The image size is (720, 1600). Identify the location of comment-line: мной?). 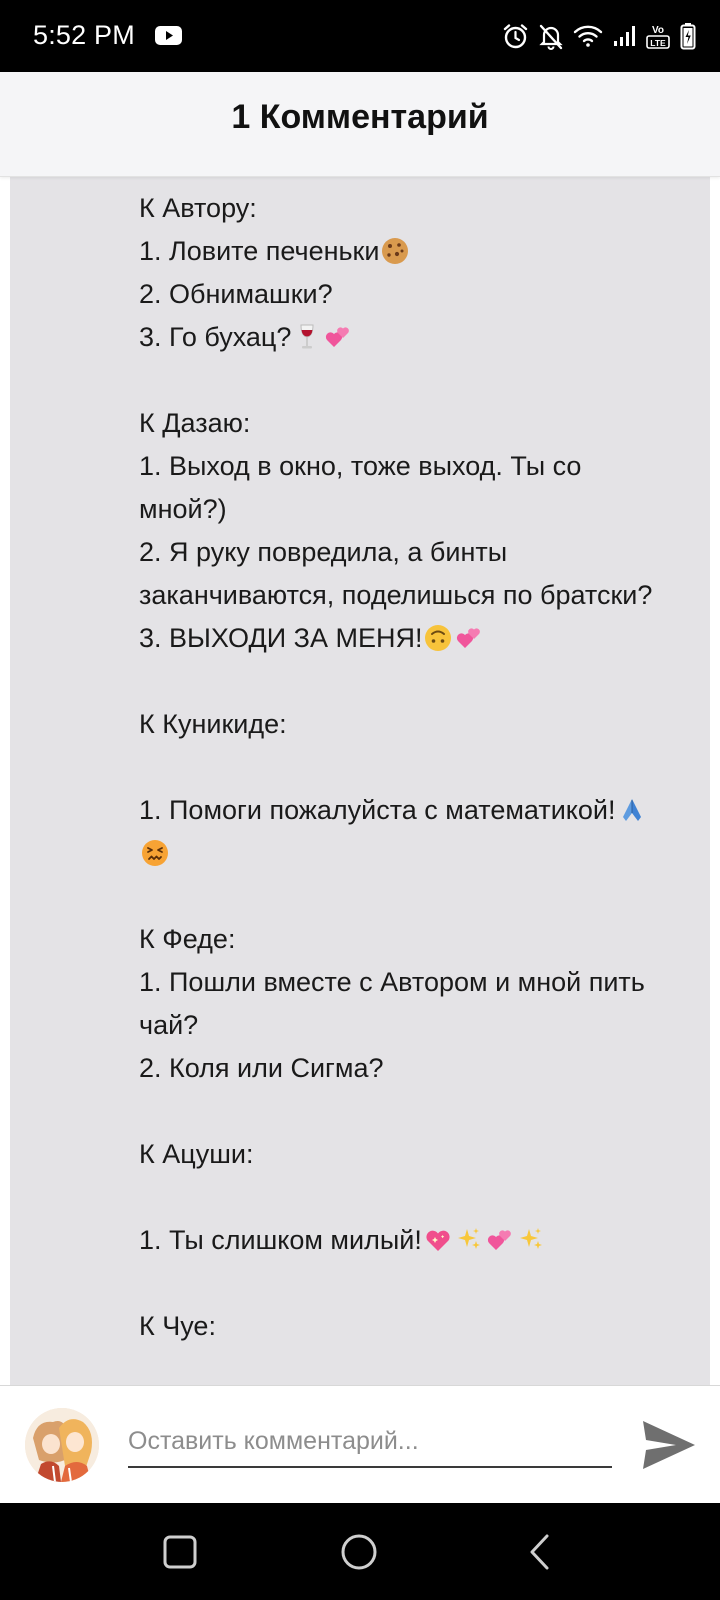
(419, 509).